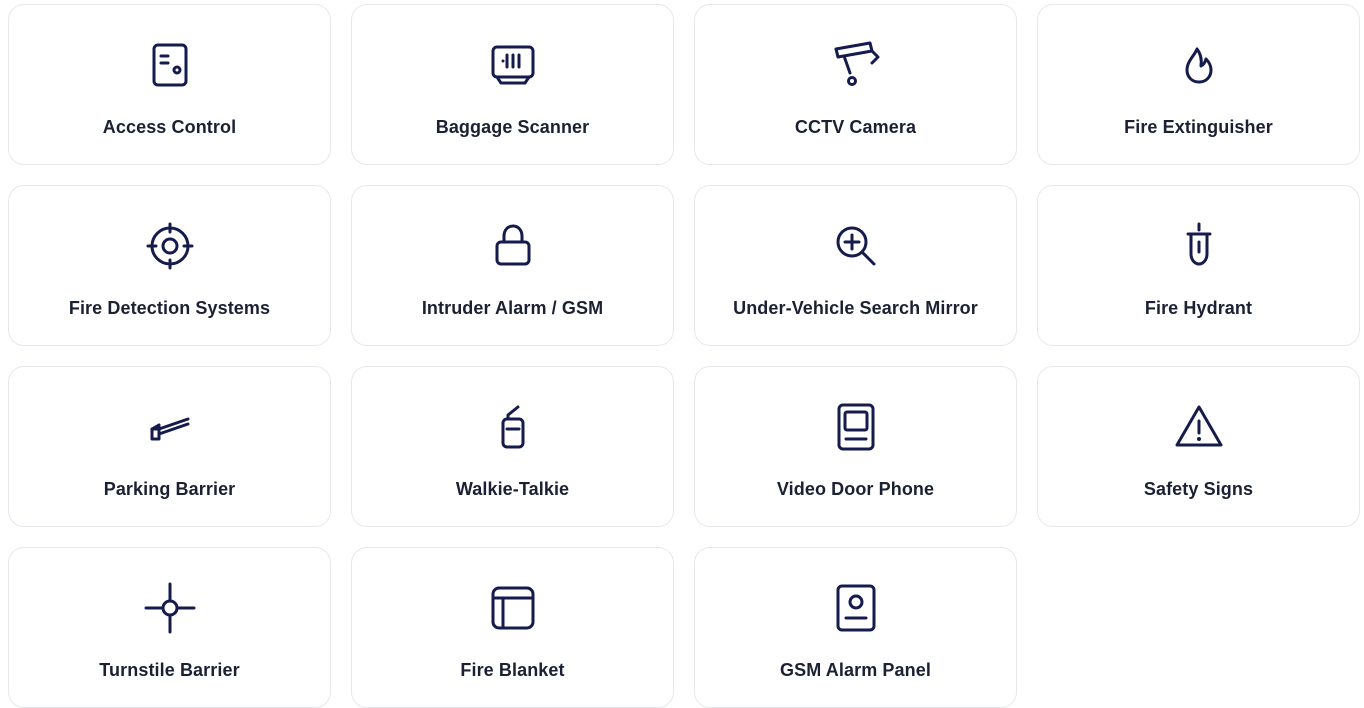 Image resolution: width=1364 pixels, height=708 pixels. What do you see at coordinates (169, 127) in the screenshot?
I see `category-label: Access Control` at bounding box center [169, 127].